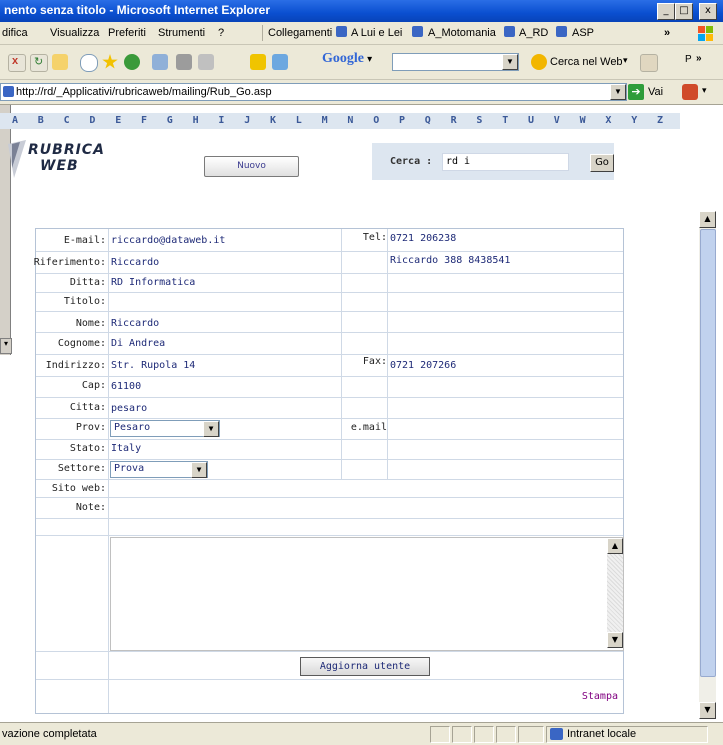 The width and height of the screenshot is (723, 745). What do you see at coordinates (667, 33) in the screenshot?
I see `links-chevron-icon: »` at bounding box center [667, 33].